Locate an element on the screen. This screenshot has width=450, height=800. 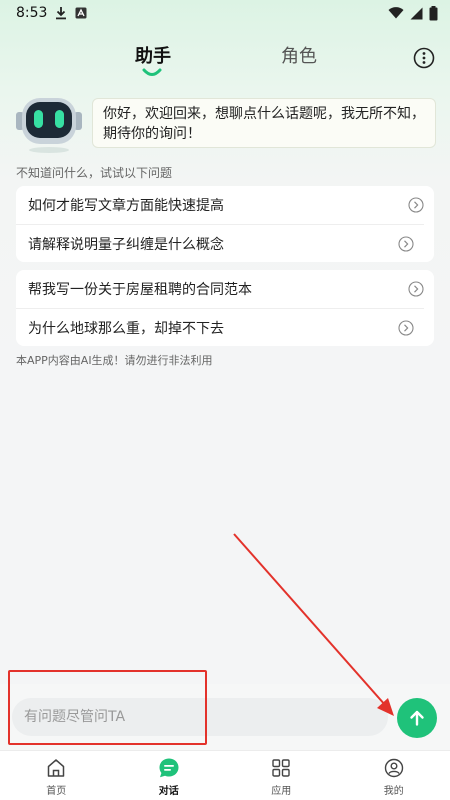
nav-item-apps: 应用 is located at coordinates (281, 775).